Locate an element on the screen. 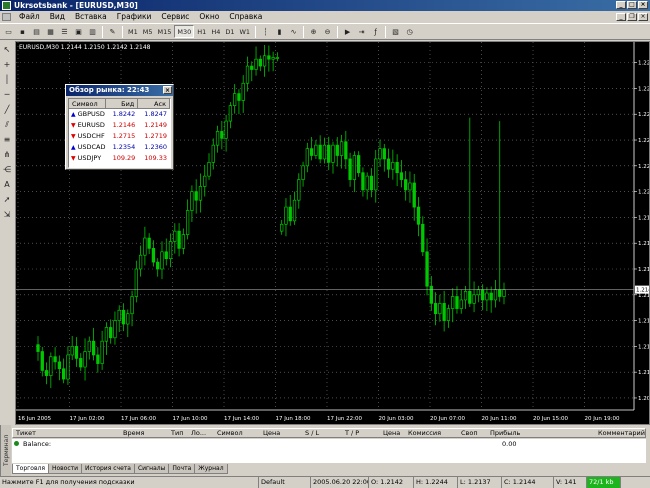 The image size is (650, 488). col-ask: Аск is located at coordinates (154, 103).